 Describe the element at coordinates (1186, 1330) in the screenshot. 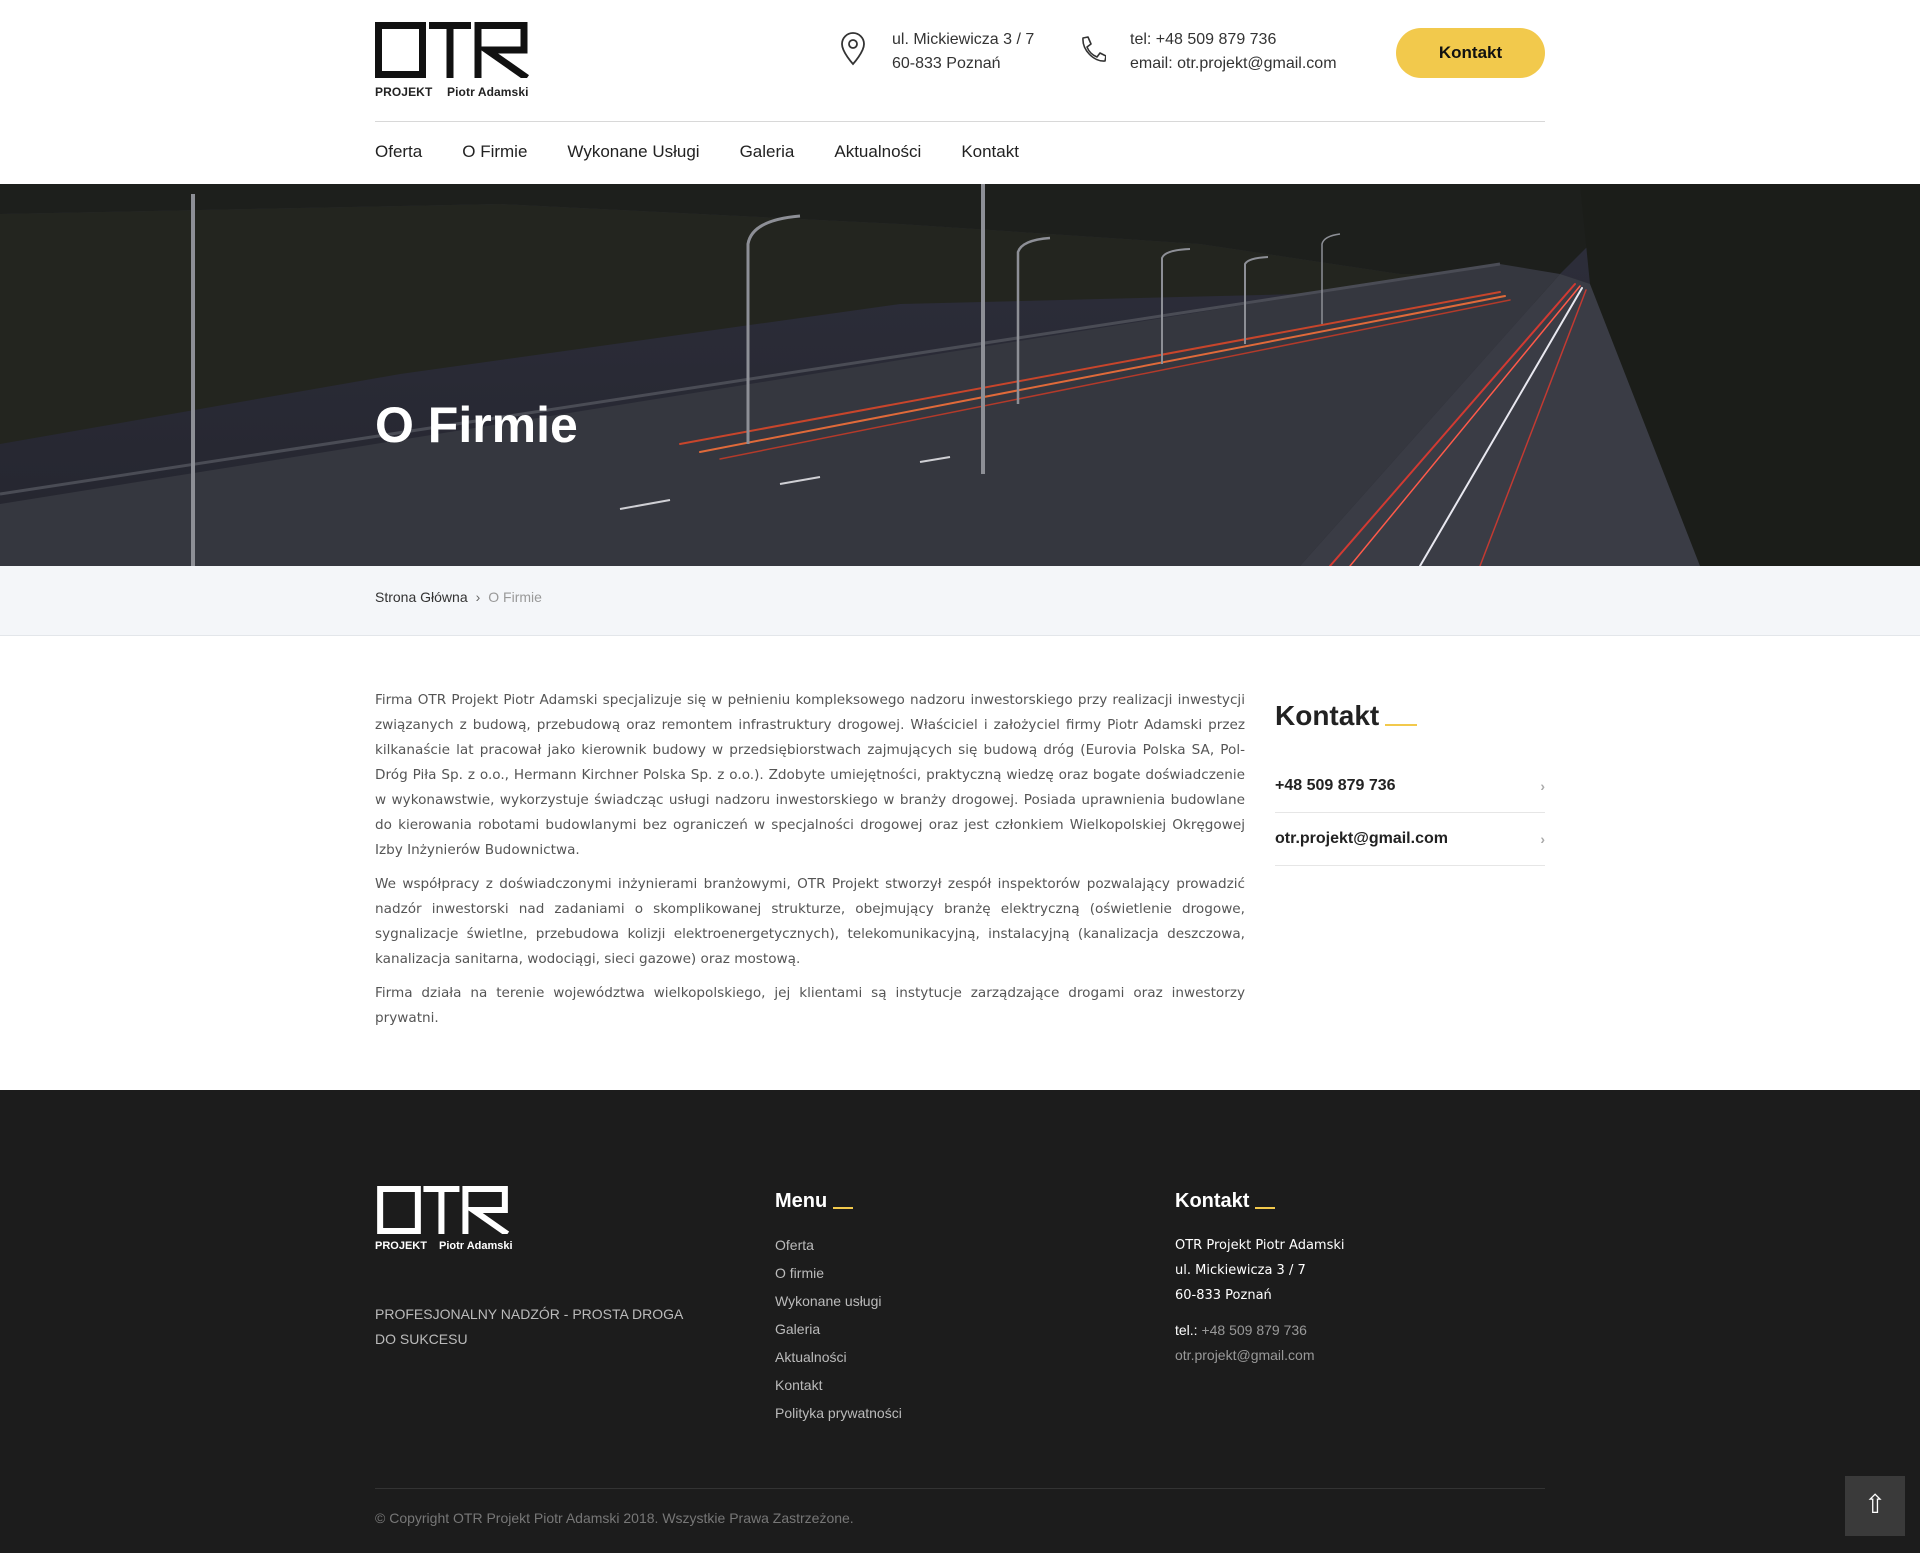

I see `footer-tel-label: tel.:` at that location.